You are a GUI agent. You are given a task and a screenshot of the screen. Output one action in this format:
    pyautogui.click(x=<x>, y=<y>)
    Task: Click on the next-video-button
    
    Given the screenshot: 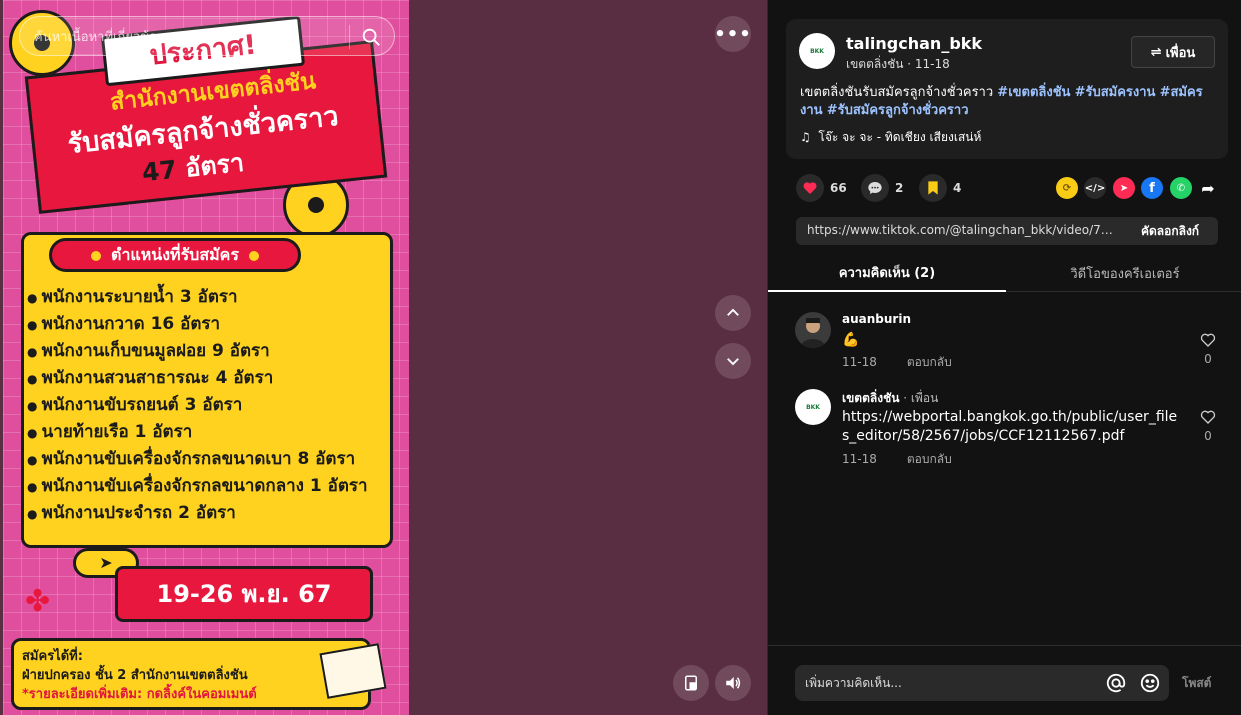 What is the action you would take?
    pyautogui.click(x=733, y=361)
    